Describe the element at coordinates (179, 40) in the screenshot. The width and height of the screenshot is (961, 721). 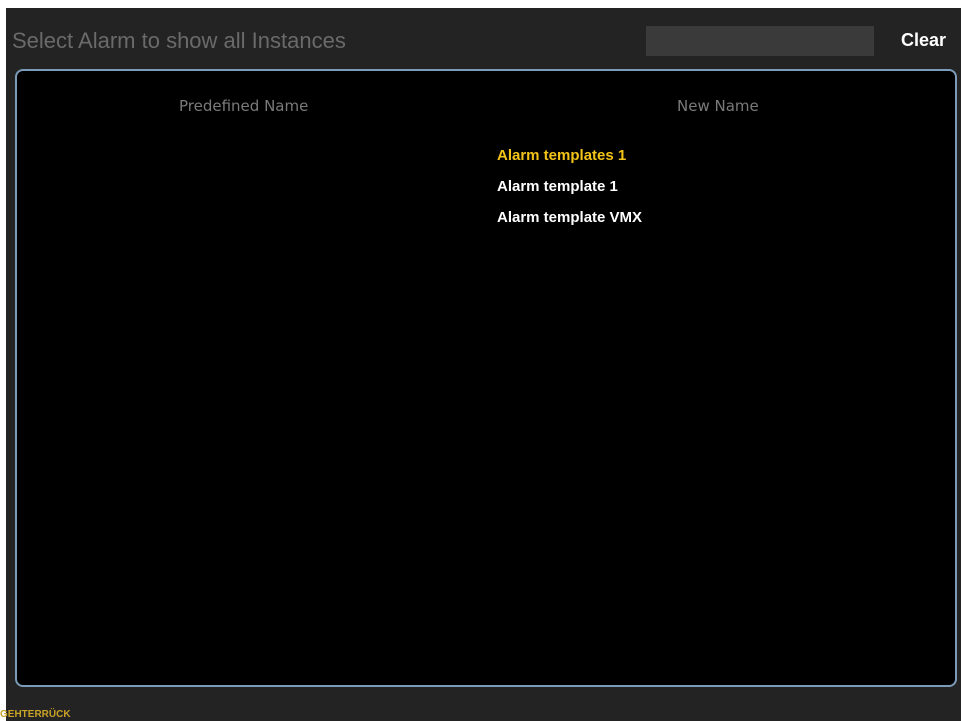
I see `panel-title: Select Alarm to show all Instances` at that location.